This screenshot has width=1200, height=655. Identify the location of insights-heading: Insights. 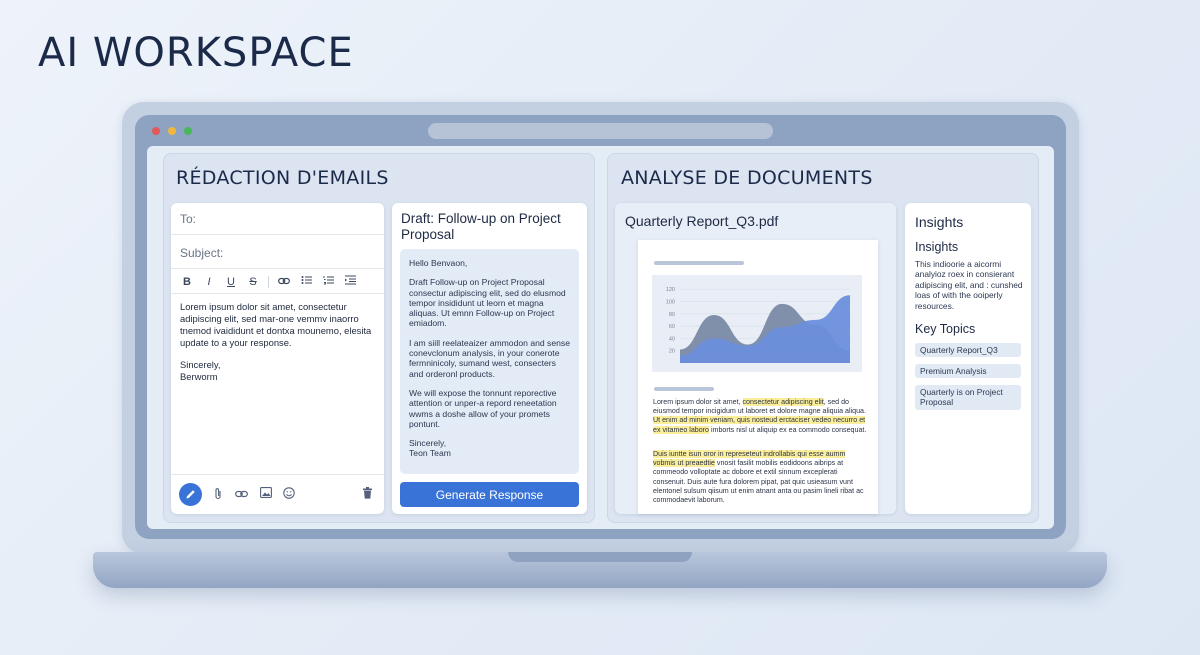
(939, 222).